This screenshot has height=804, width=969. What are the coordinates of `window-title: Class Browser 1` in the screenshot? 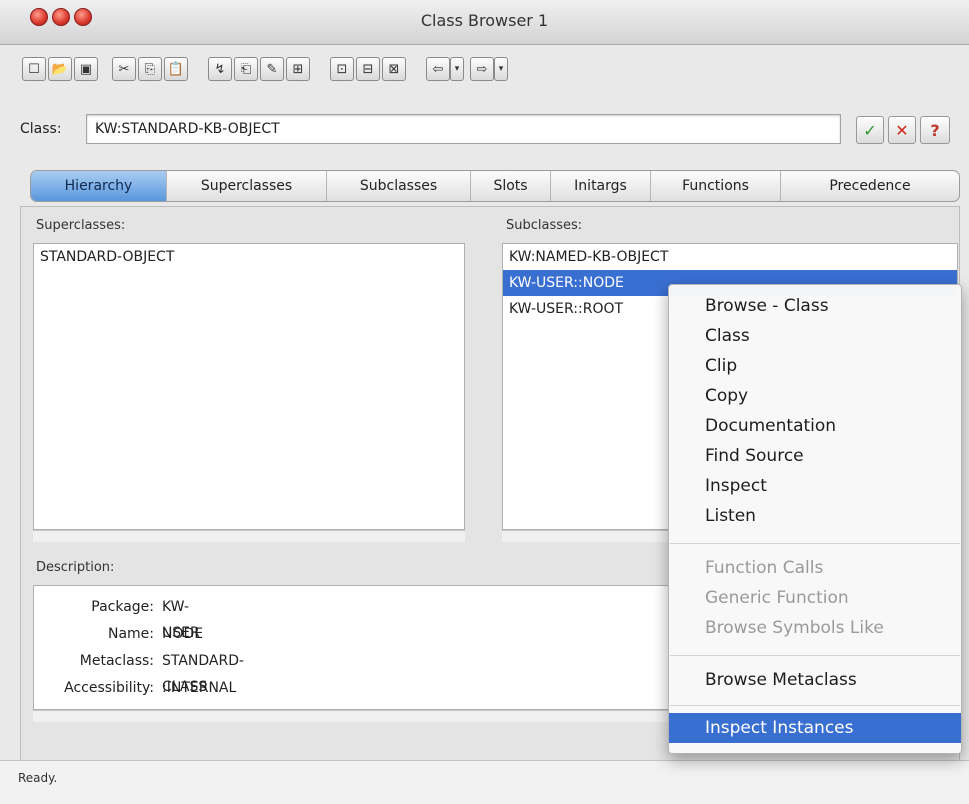 It's located at (484, 20).